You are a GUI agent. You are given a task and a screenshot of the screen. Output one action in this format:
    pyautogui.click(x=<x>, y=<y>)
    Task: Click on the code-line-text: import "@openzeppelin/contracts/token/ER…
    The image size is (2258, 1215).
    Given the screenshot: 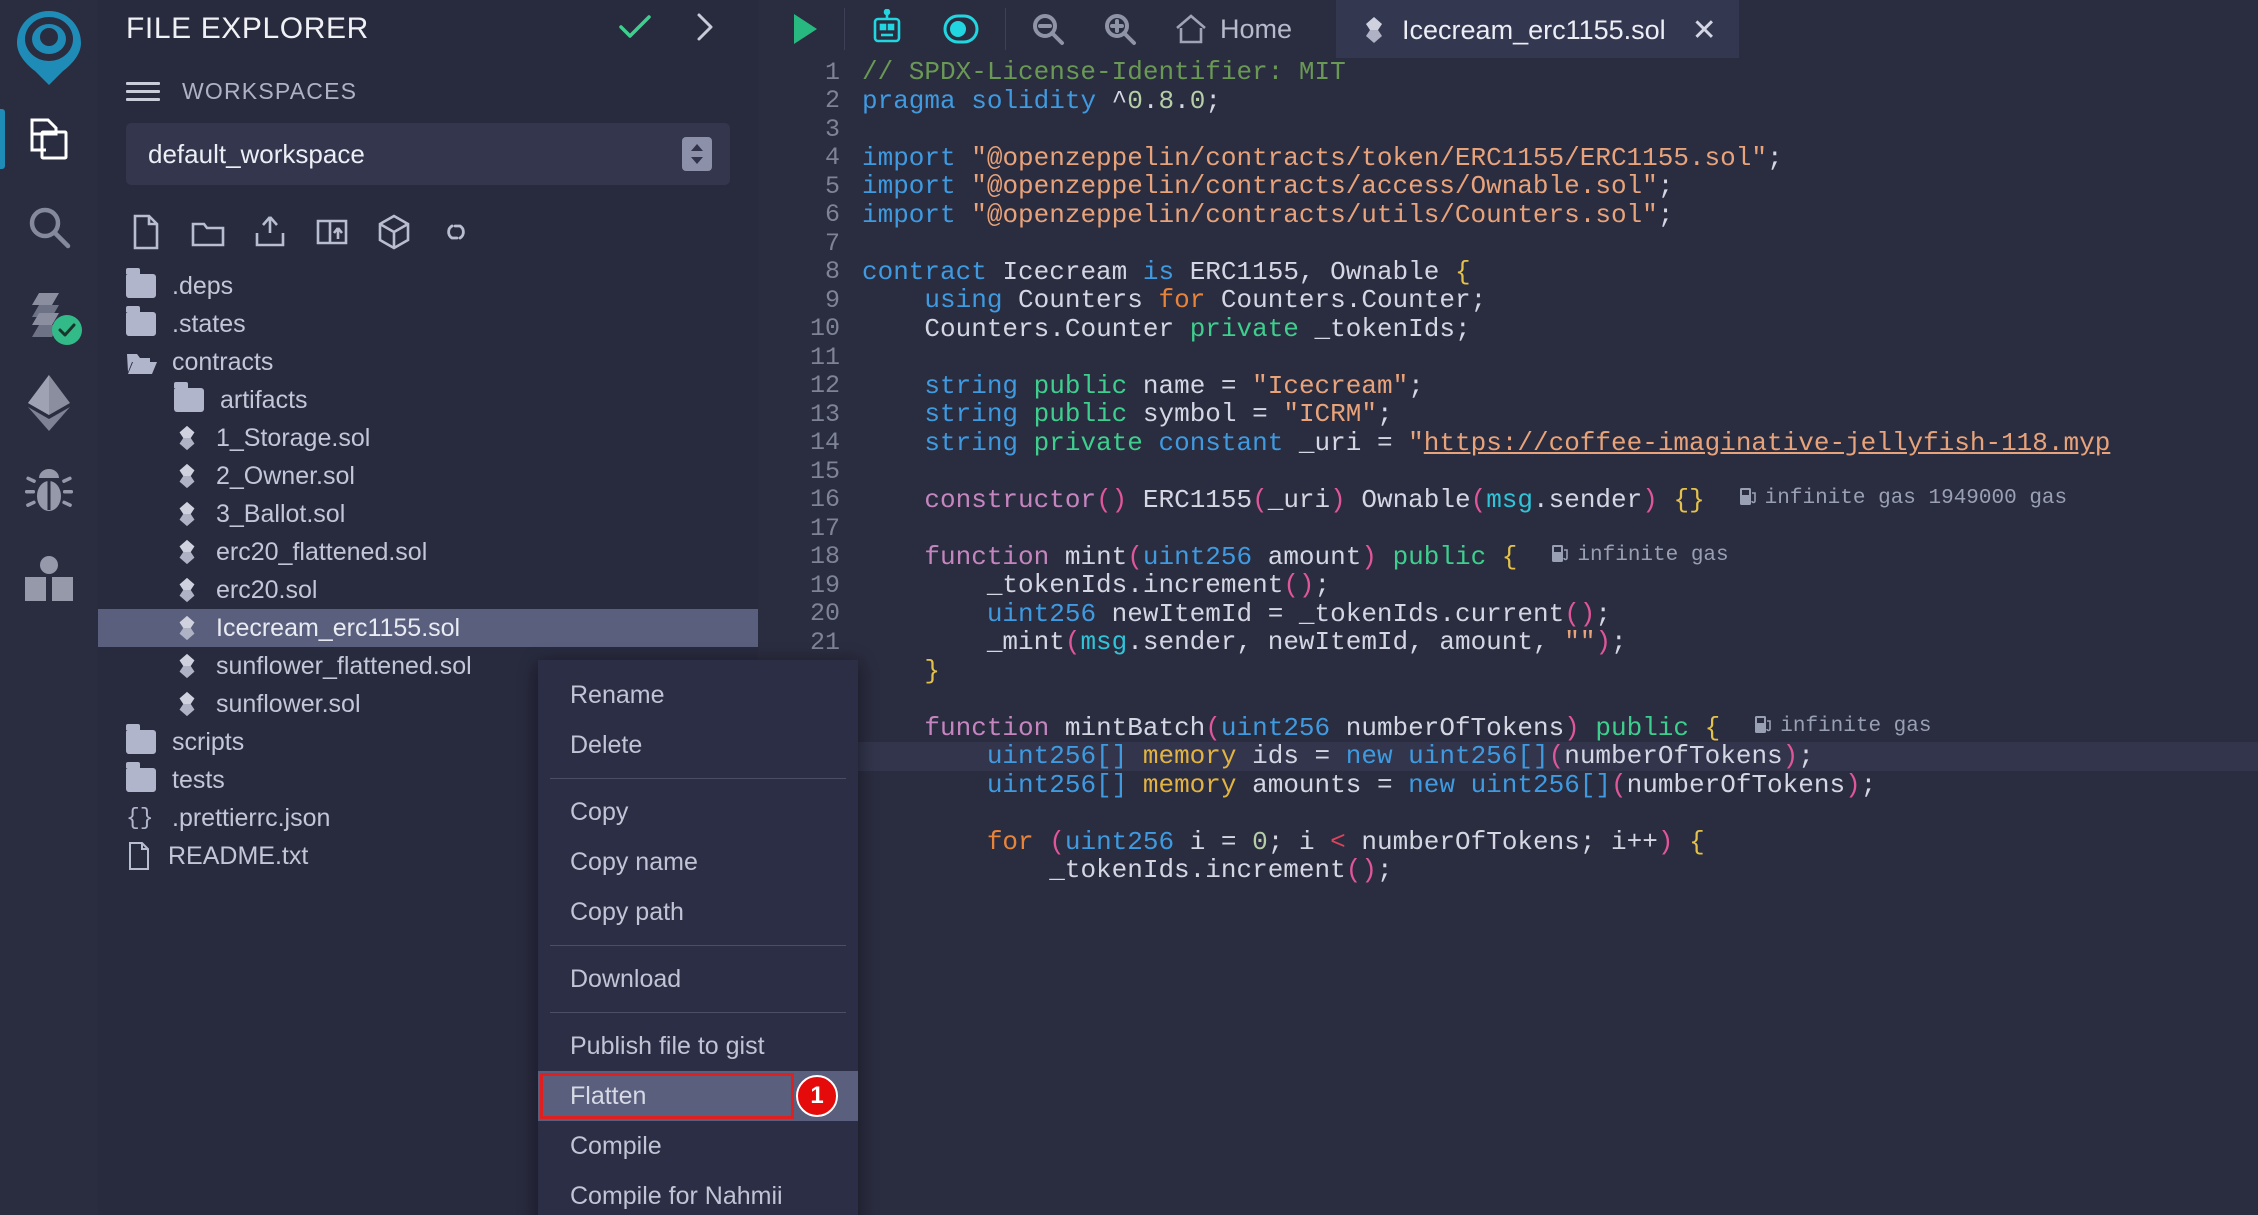 What is the action you would take?
    pyautogui.click(x=1322, y=157)
    